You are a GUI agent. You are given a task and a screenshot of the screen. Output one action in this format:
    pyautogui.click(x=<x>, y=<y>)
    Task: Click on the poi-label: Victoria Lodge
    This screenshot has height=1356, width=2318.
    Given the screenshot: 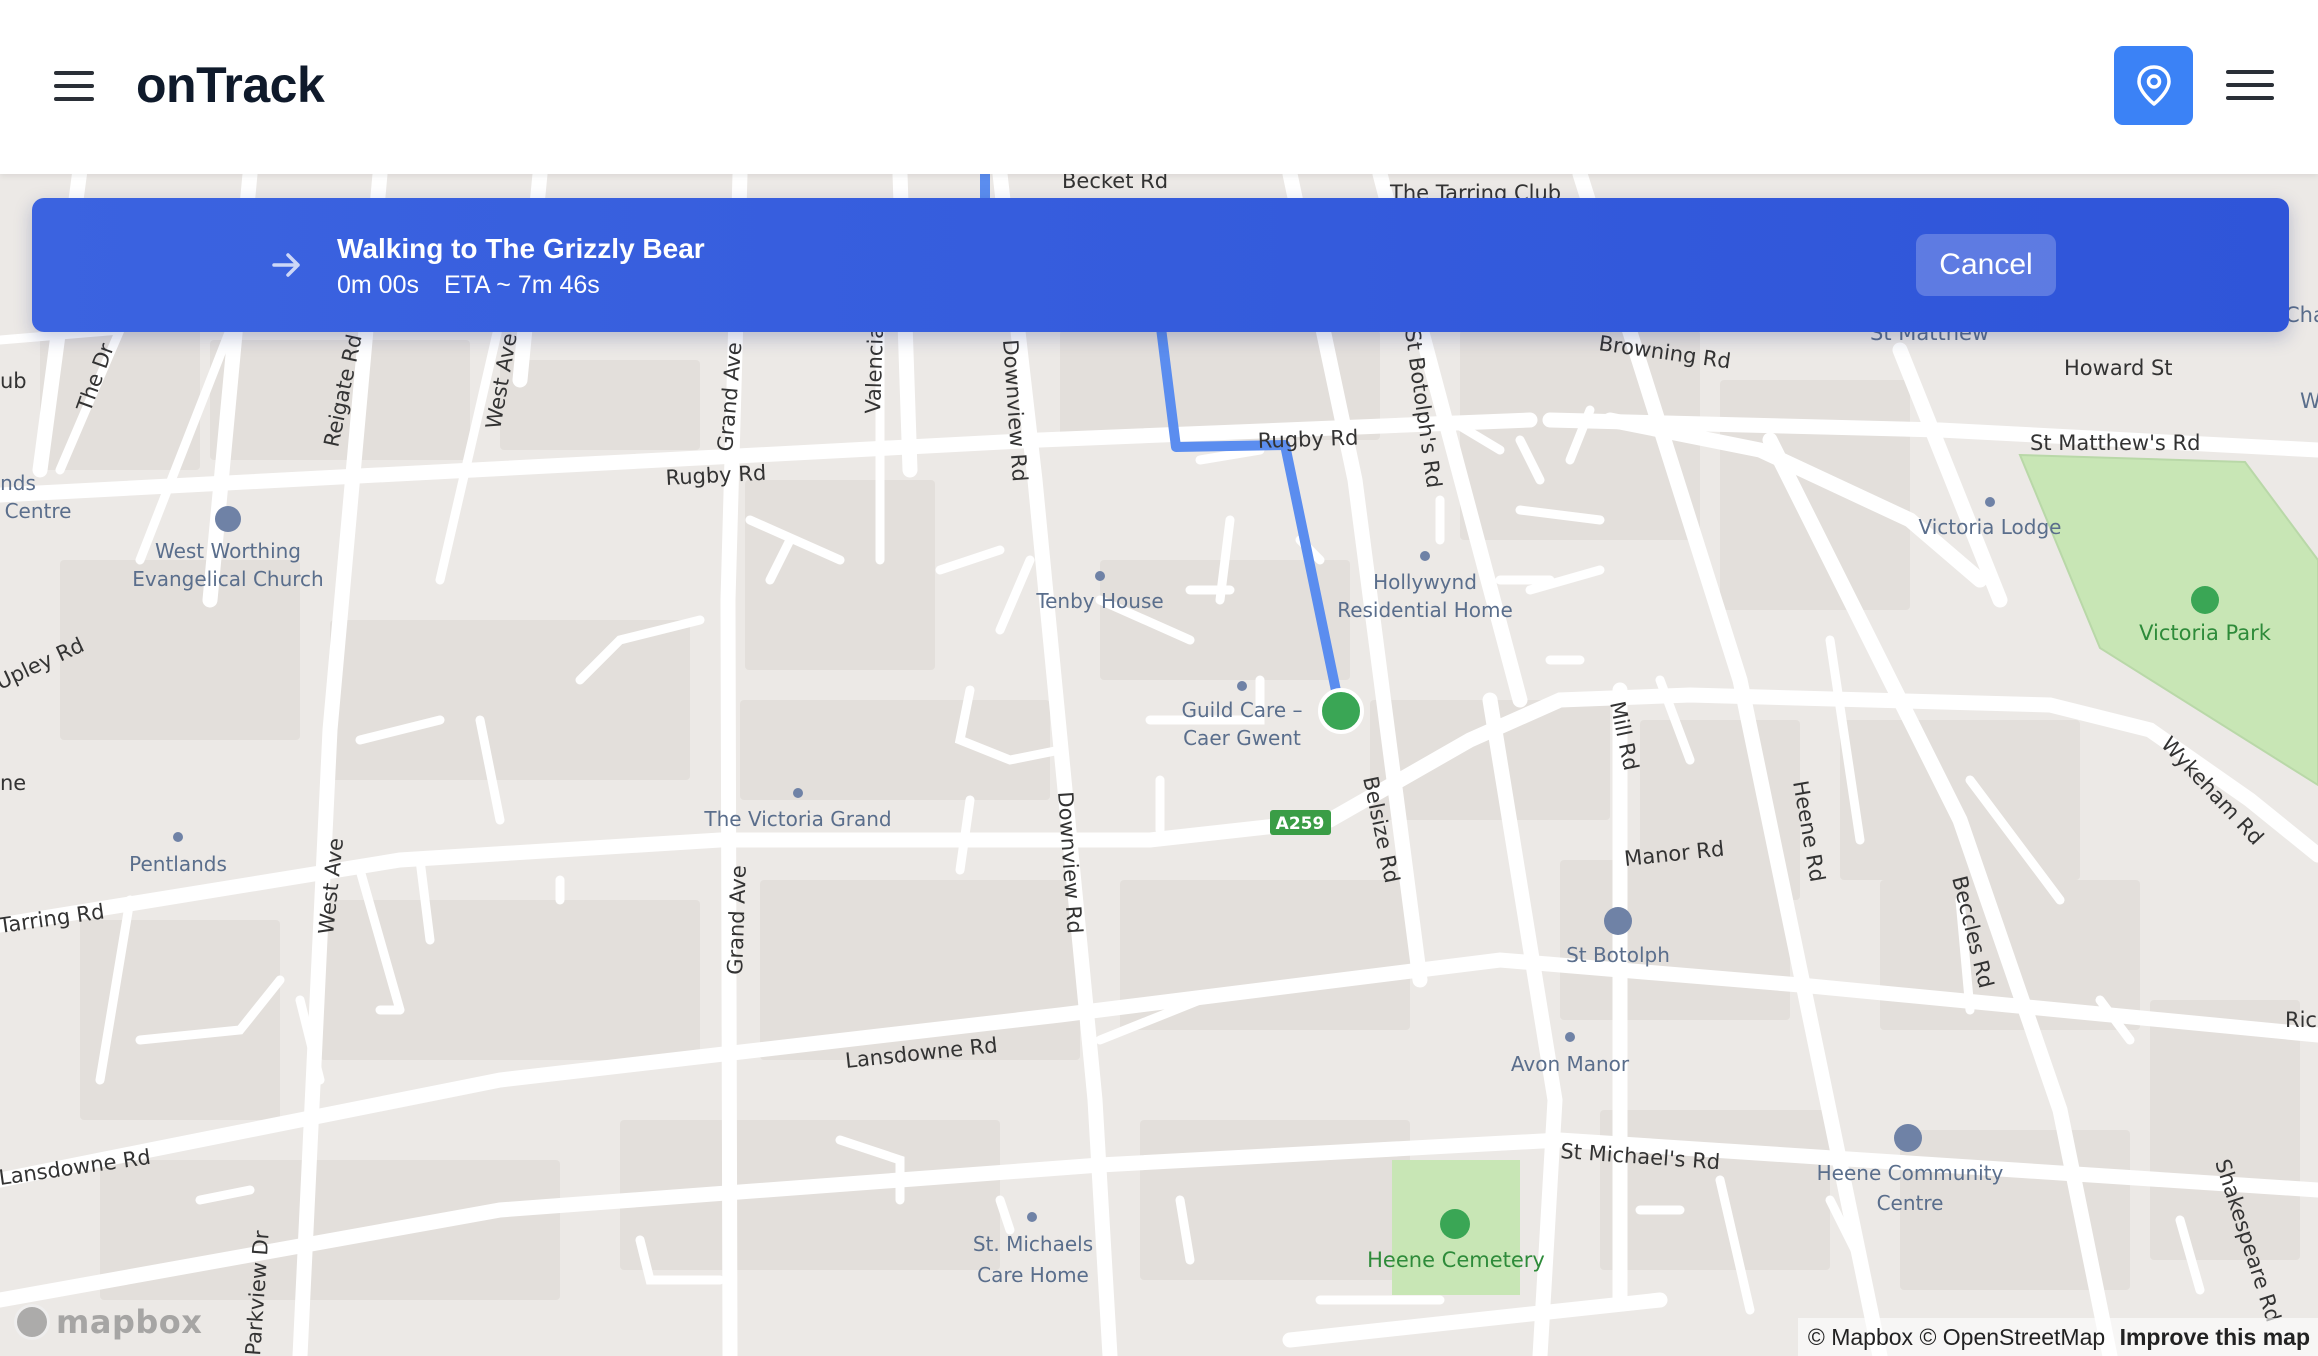 What is the action you would take?
    pyautogui.click(x=1990, y=527)
    